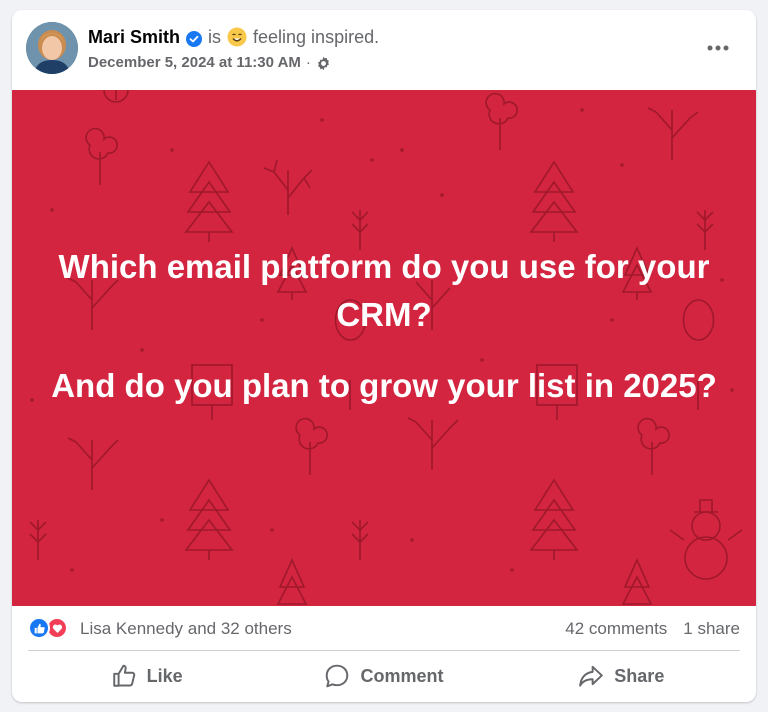 The image size is (768, 712). Describe the element at coordinates (194, 63) in the screenshot. I see `post-timestamp: December 5, 2024 at 11:30 AM` at that location.